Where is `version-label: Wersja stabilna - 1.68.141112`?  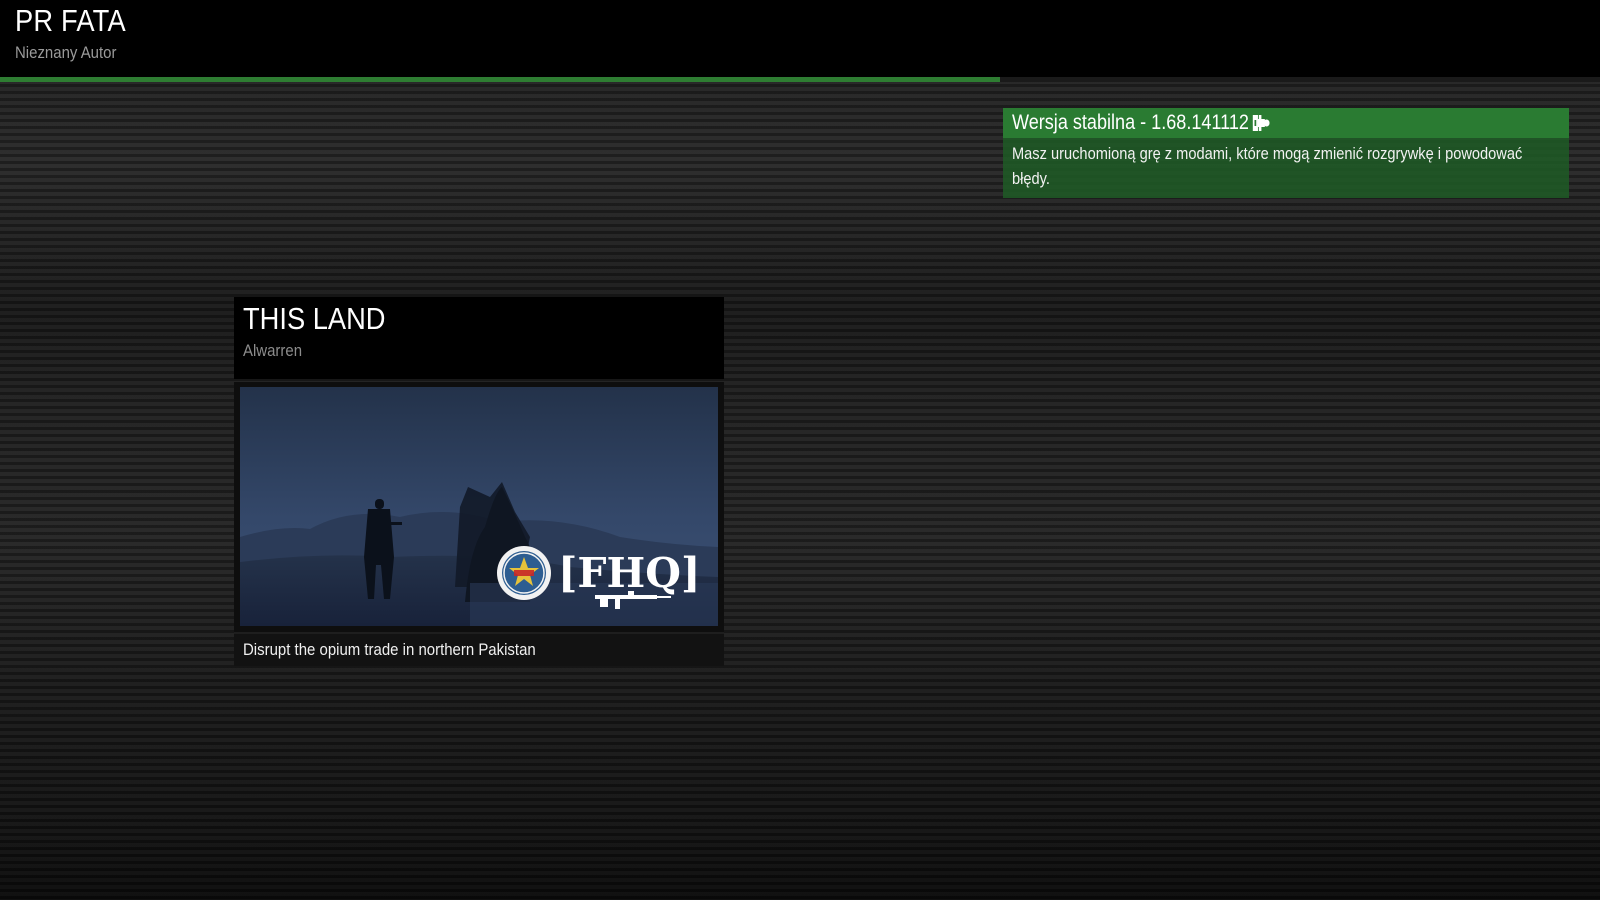
version-label: Wersja stabilna - 1.68.141112 is located at coordinates (1130, 122).